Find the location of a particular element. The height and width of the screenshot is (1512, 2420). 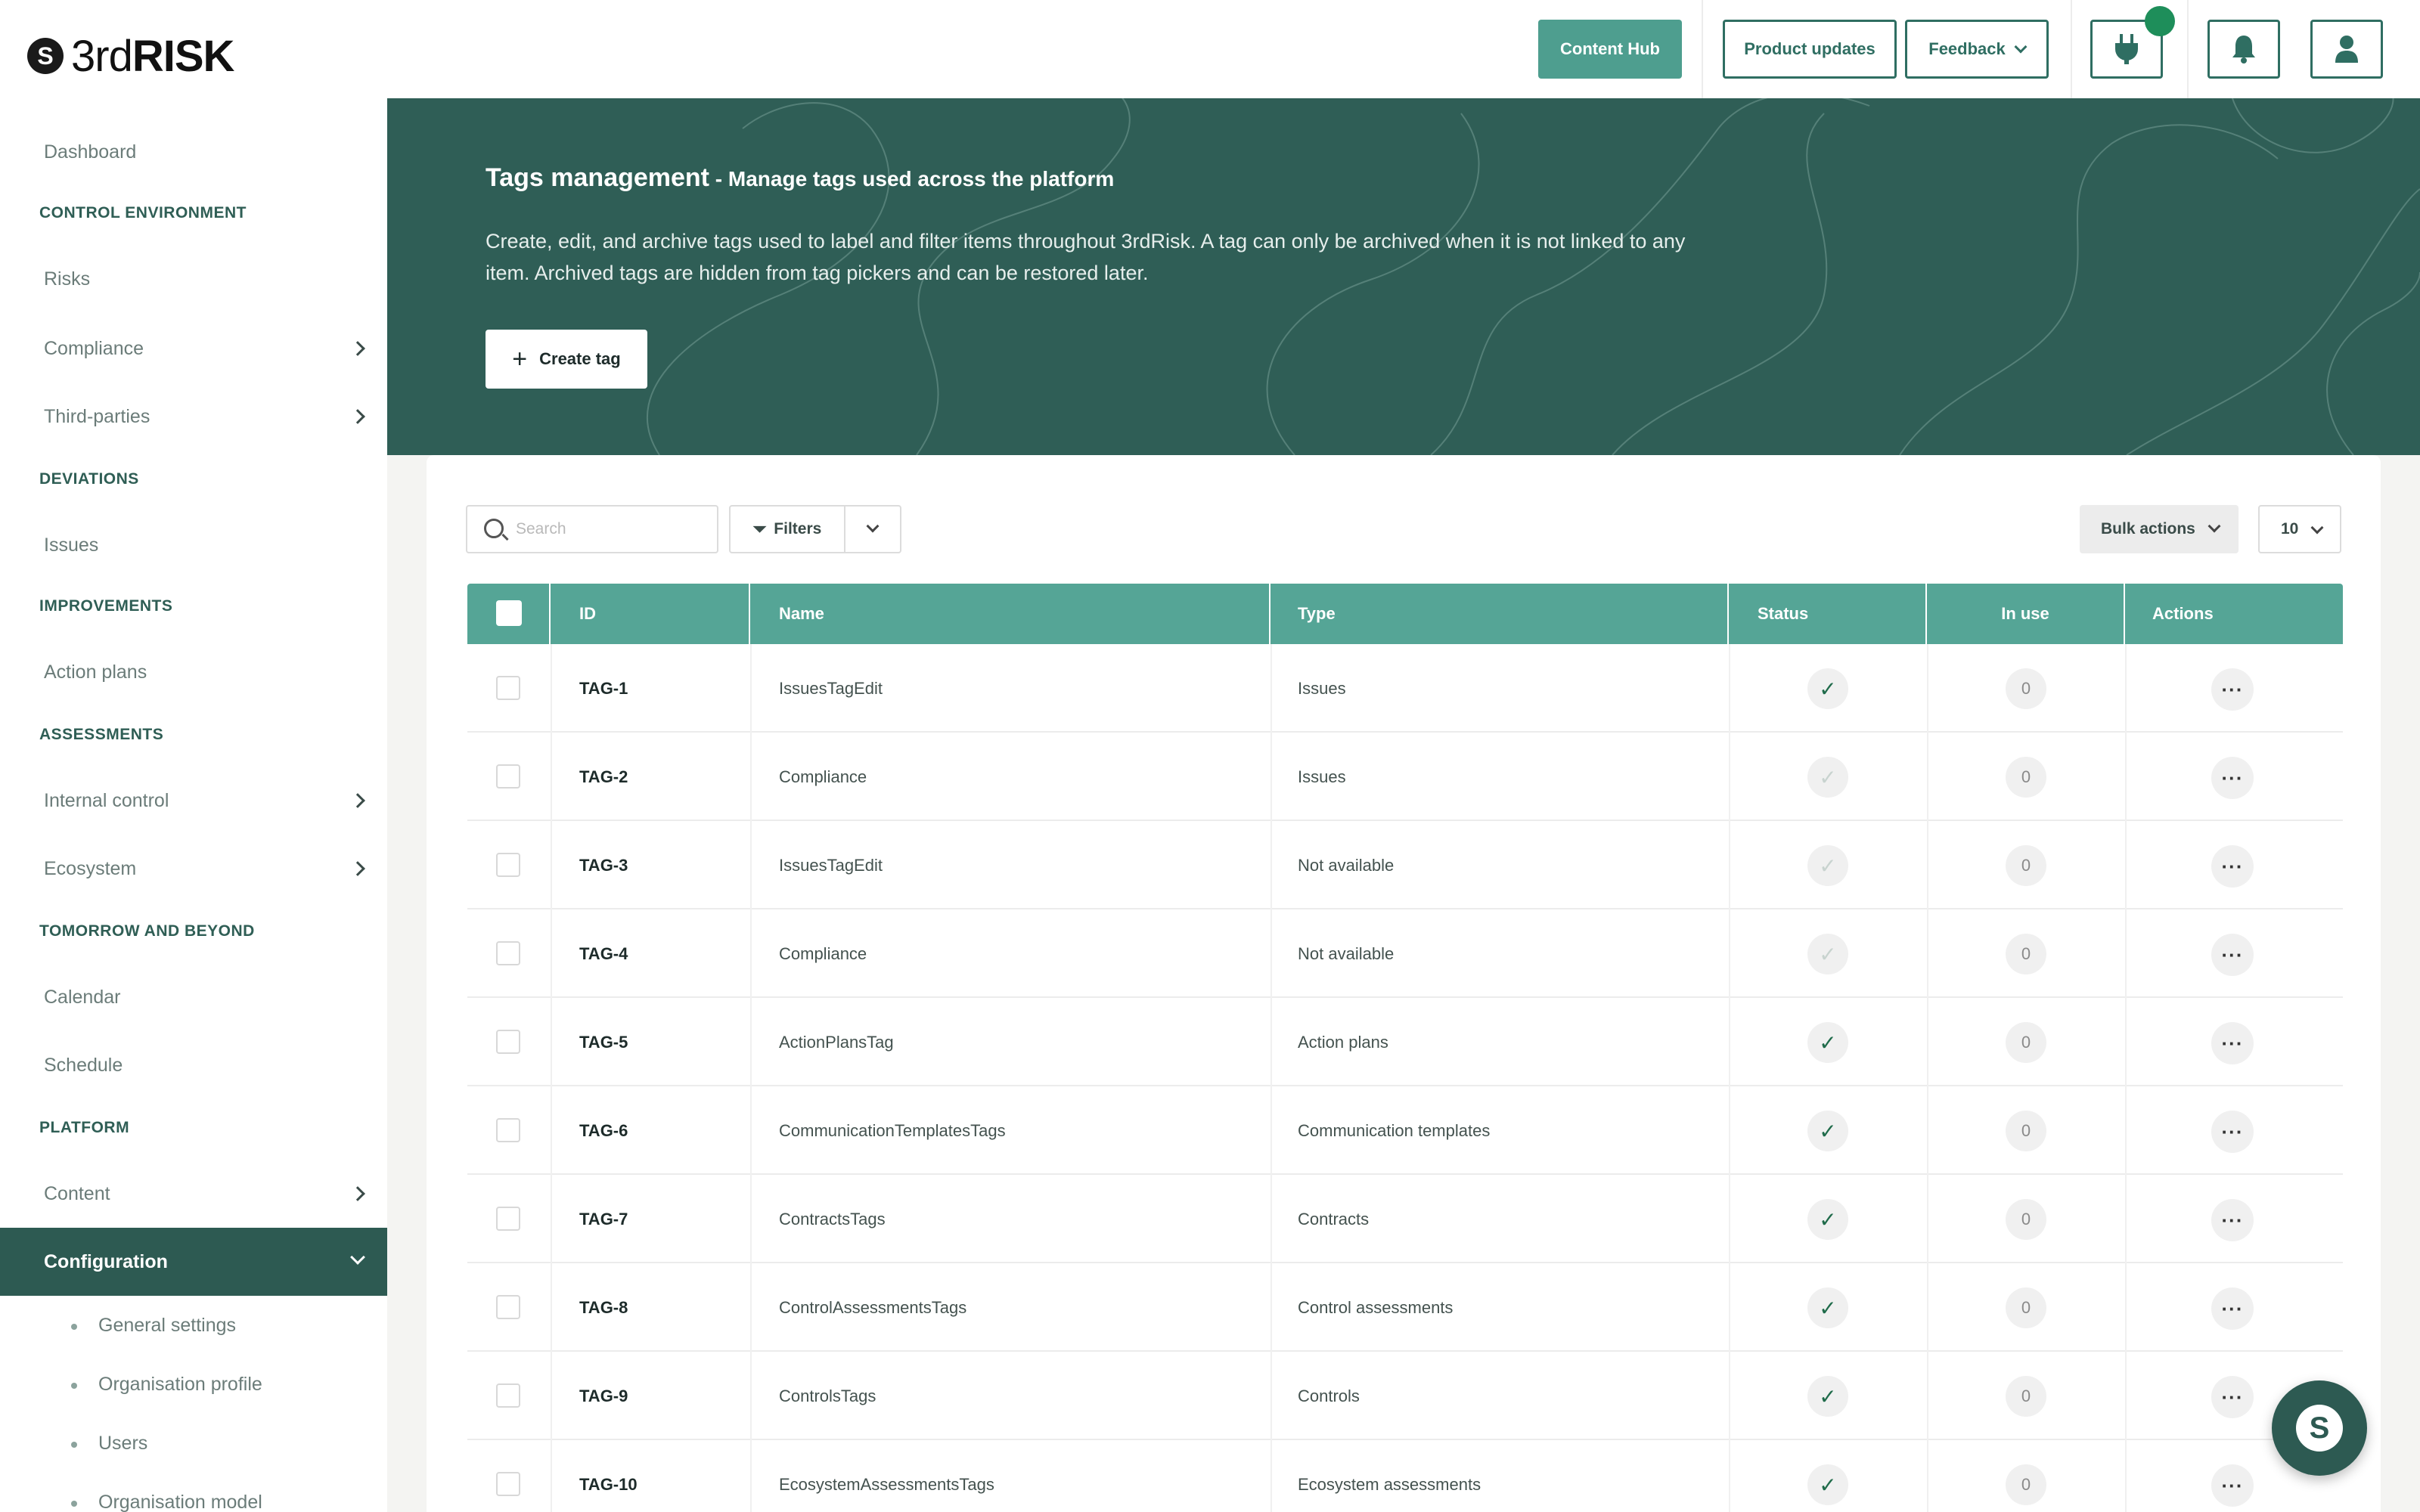

feedback-button: Feedback is located at coordinates (1977, 50).